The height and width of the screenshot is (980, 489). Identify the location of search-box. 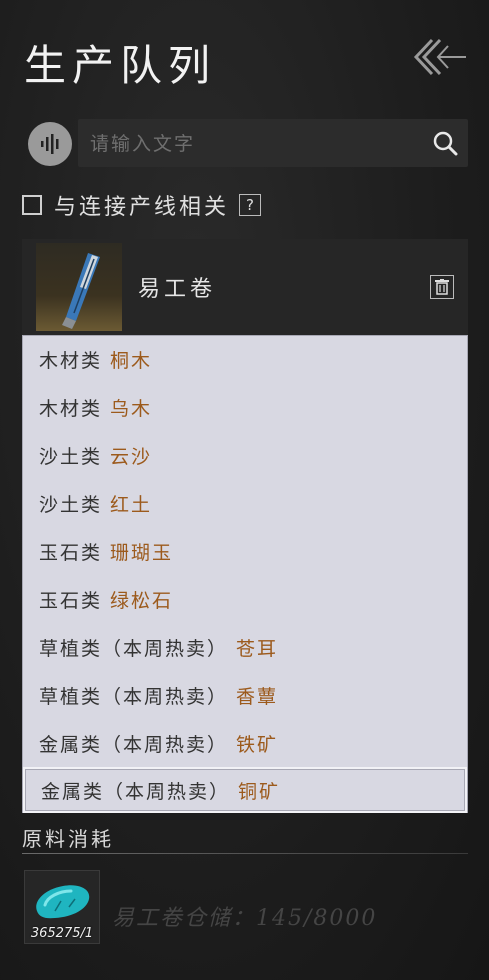
(273, 144).